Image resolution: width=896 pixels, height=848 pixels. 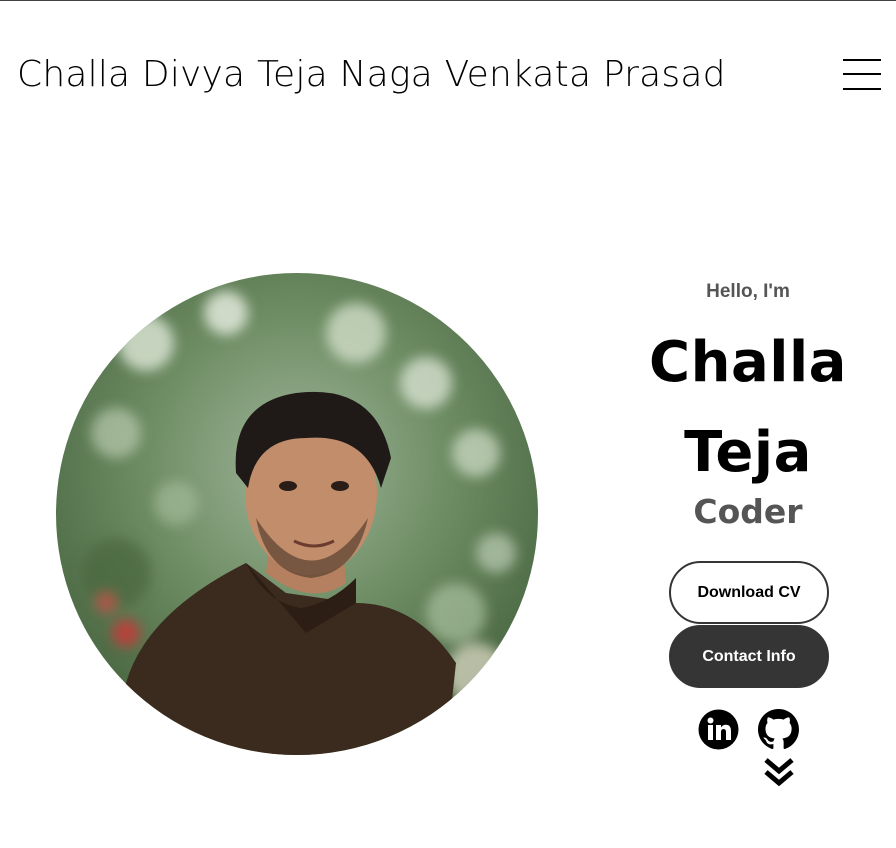 I want to click on hamburger-menu-icon, so click(x=862, y=75).